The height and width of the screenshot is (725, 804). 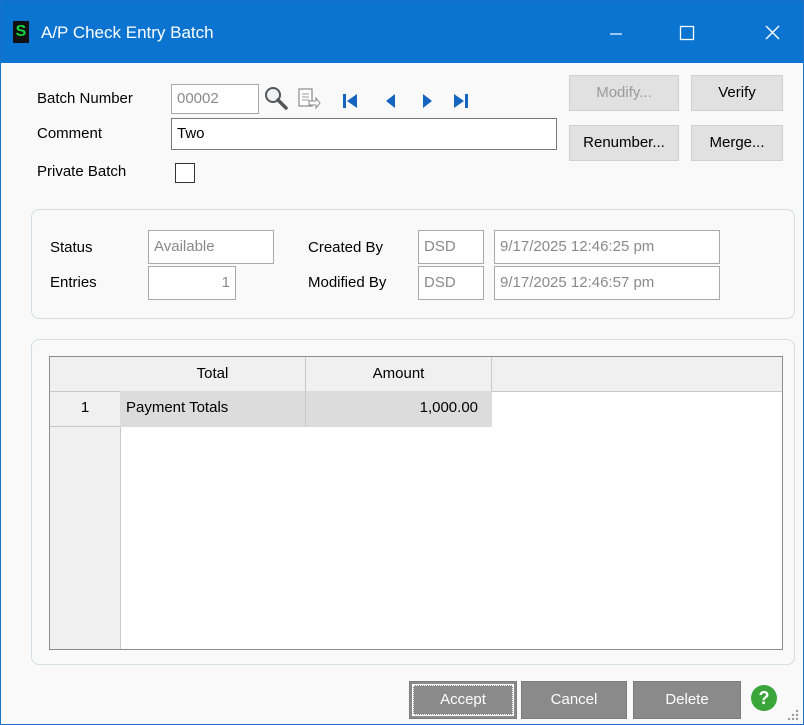 What do you see at coordinates (213, 409) in the screenshot?
I see `cell-total: Payment Totals` at bounding box center [213, 409].